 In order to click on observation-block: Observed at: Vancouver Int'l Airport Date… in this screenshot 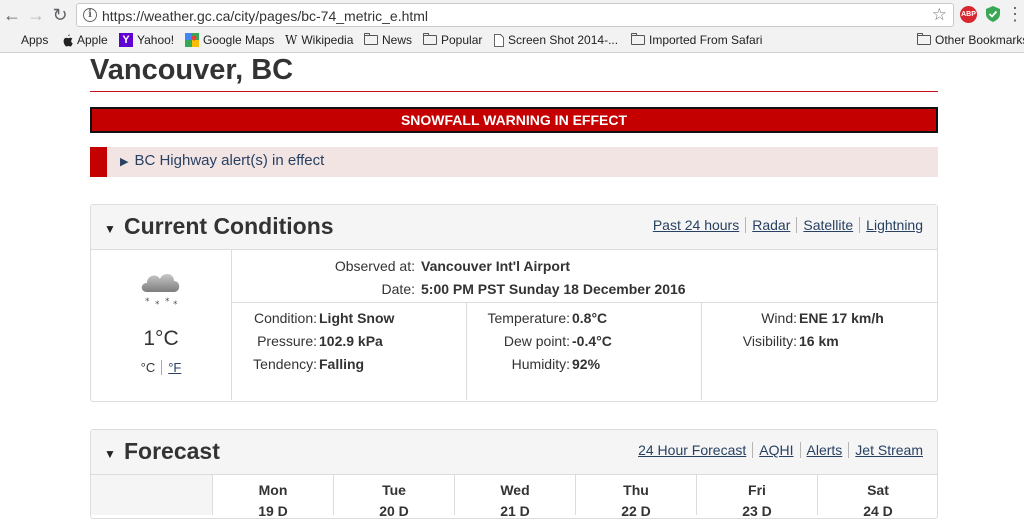, I will do `click(584, 276)`.